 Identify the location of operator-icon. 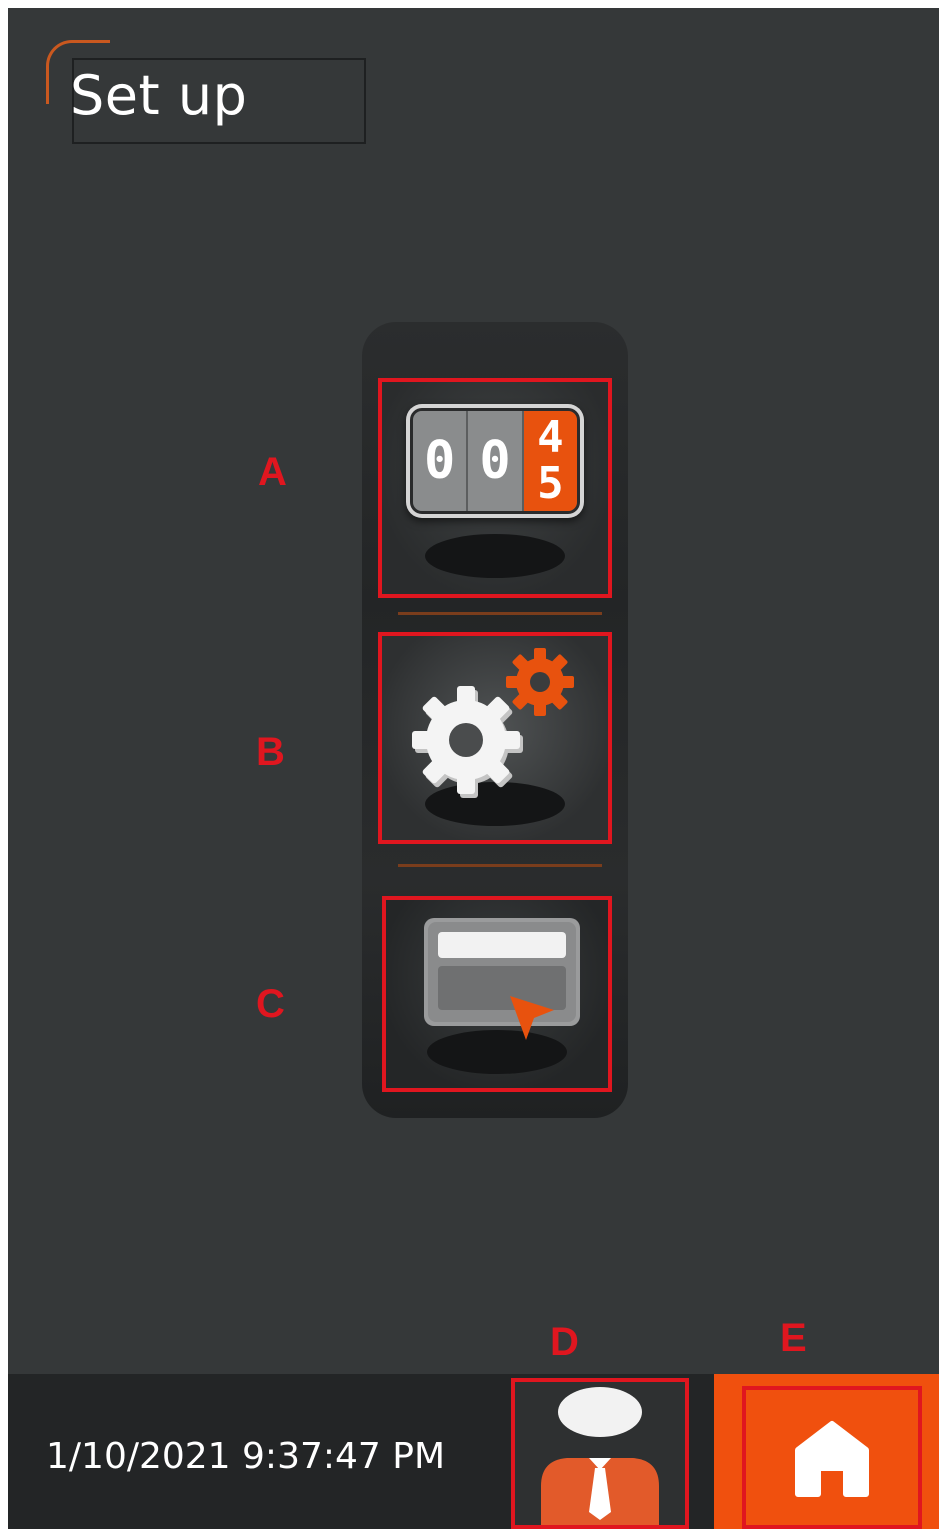
(600, 1456).